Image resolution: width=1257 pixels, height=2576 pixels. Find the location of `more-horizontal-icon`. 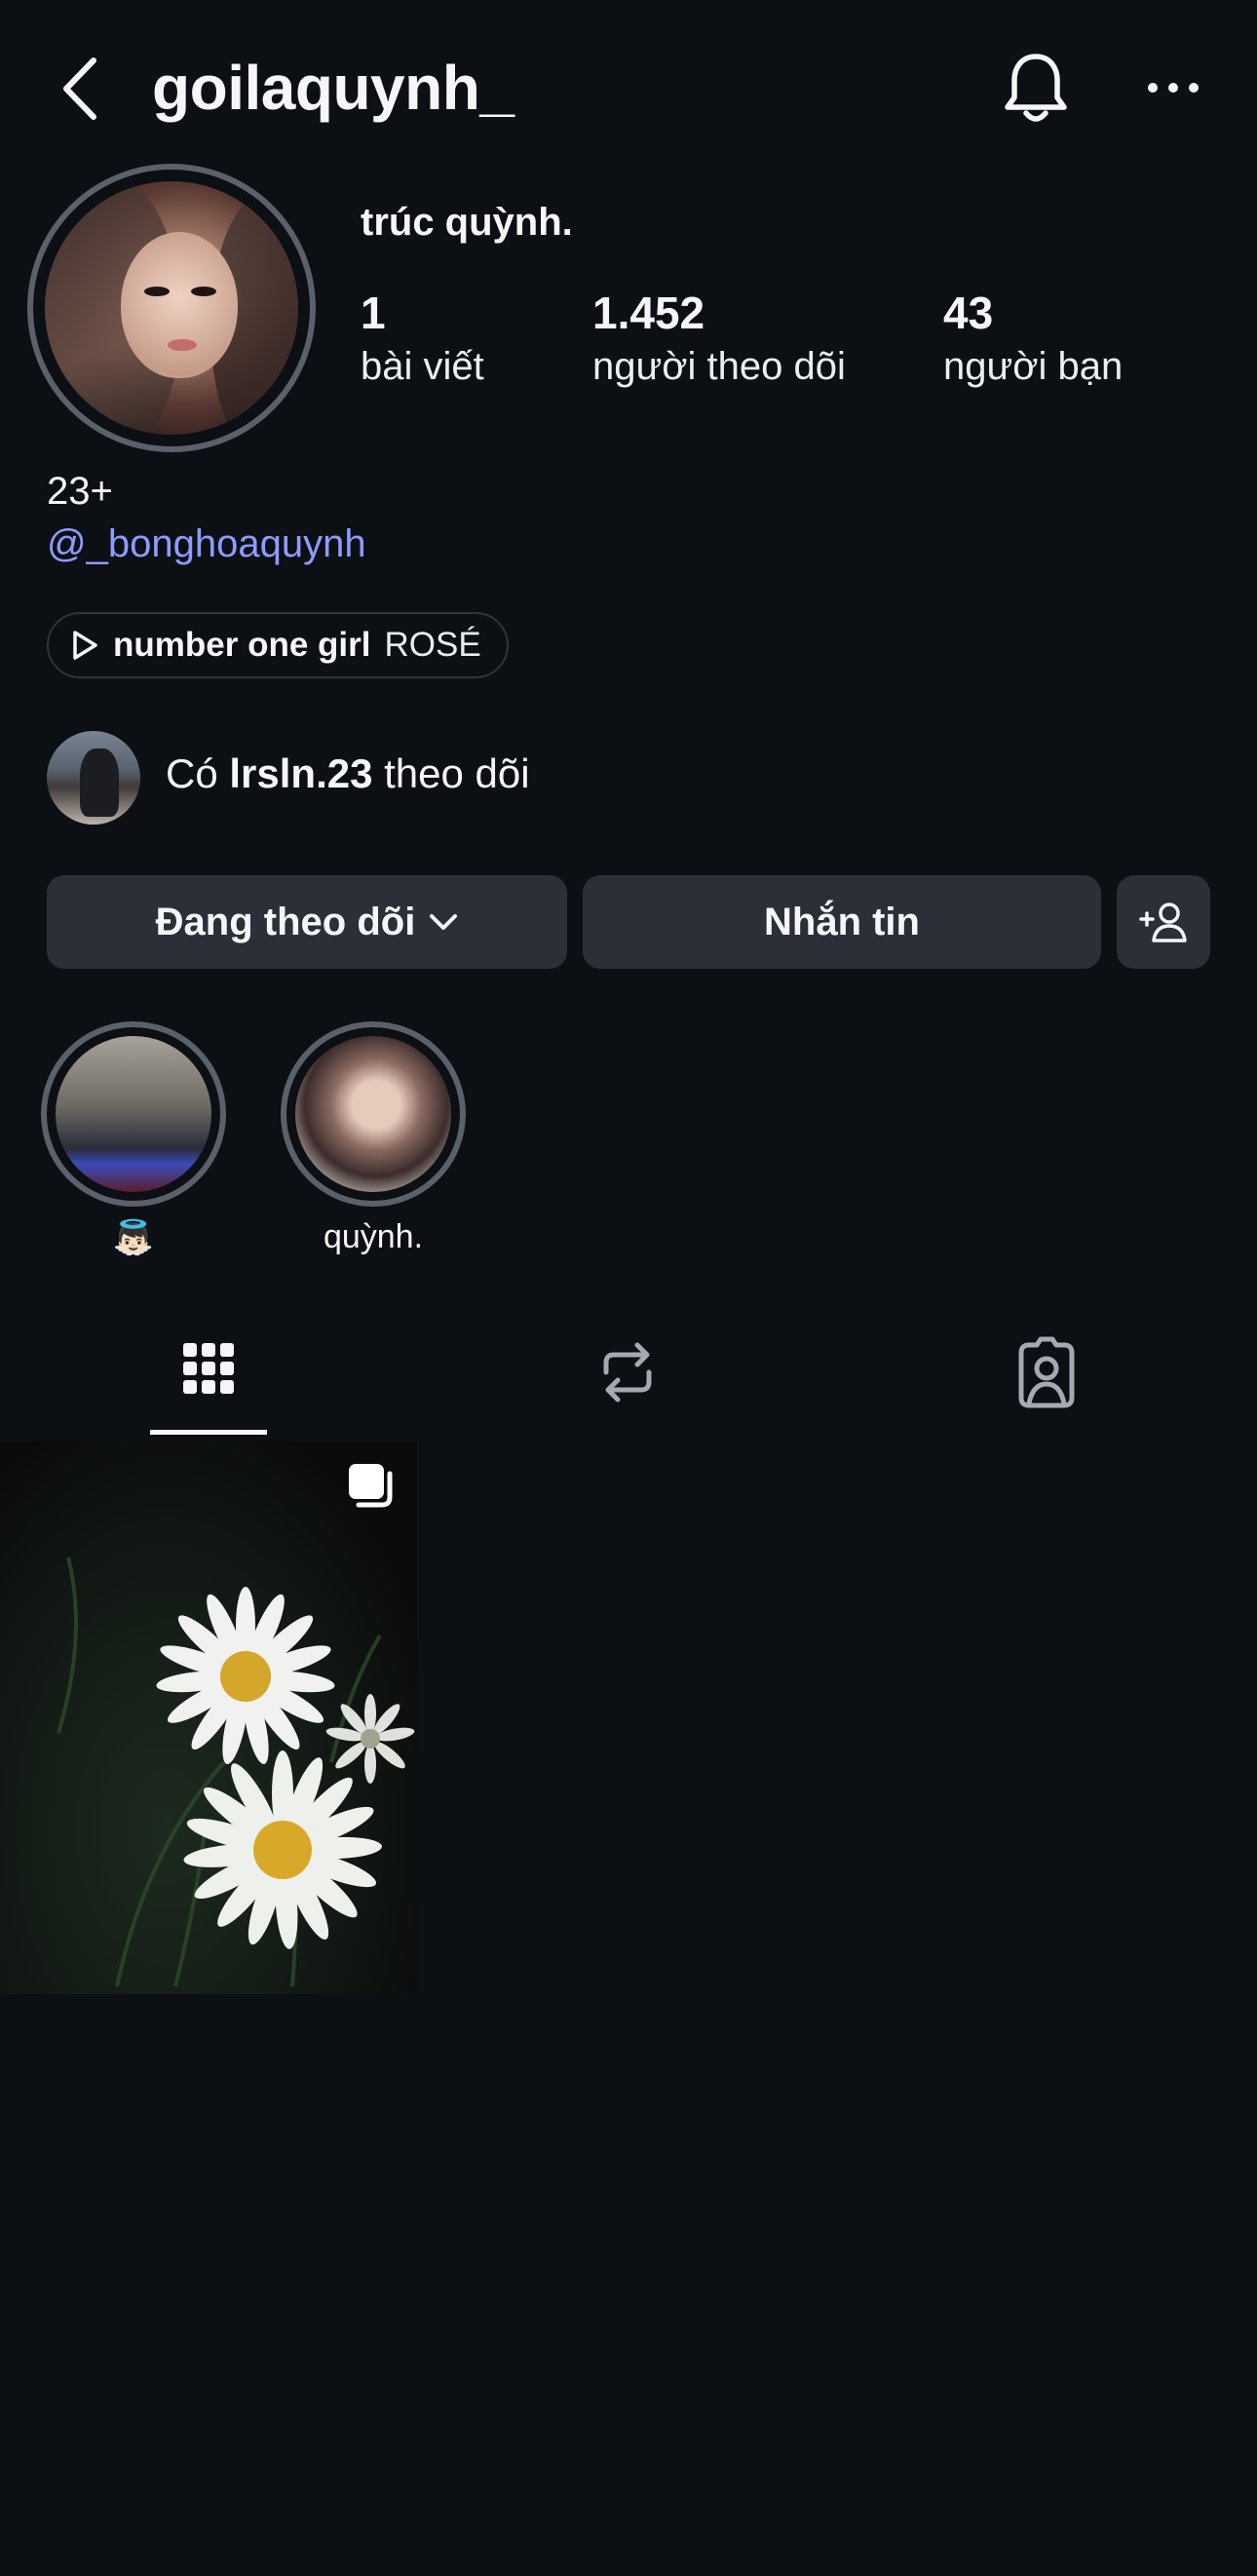

more-horizontal-icon is located at coordinates (1173, 88).